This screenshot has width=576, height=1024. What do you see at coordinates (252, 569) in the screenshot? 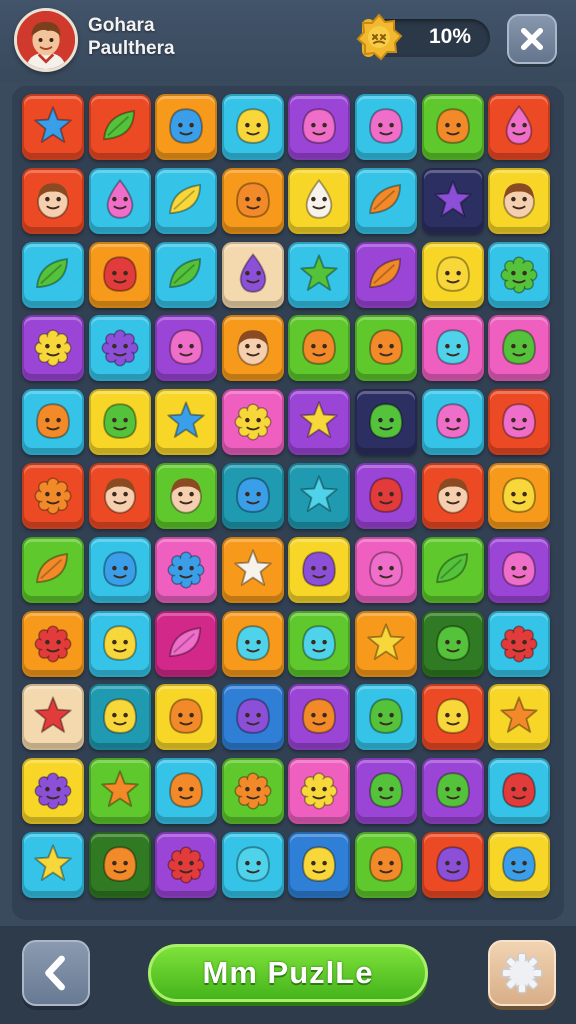
I see `tile-r7-c4` at bounding box center [252, 569].